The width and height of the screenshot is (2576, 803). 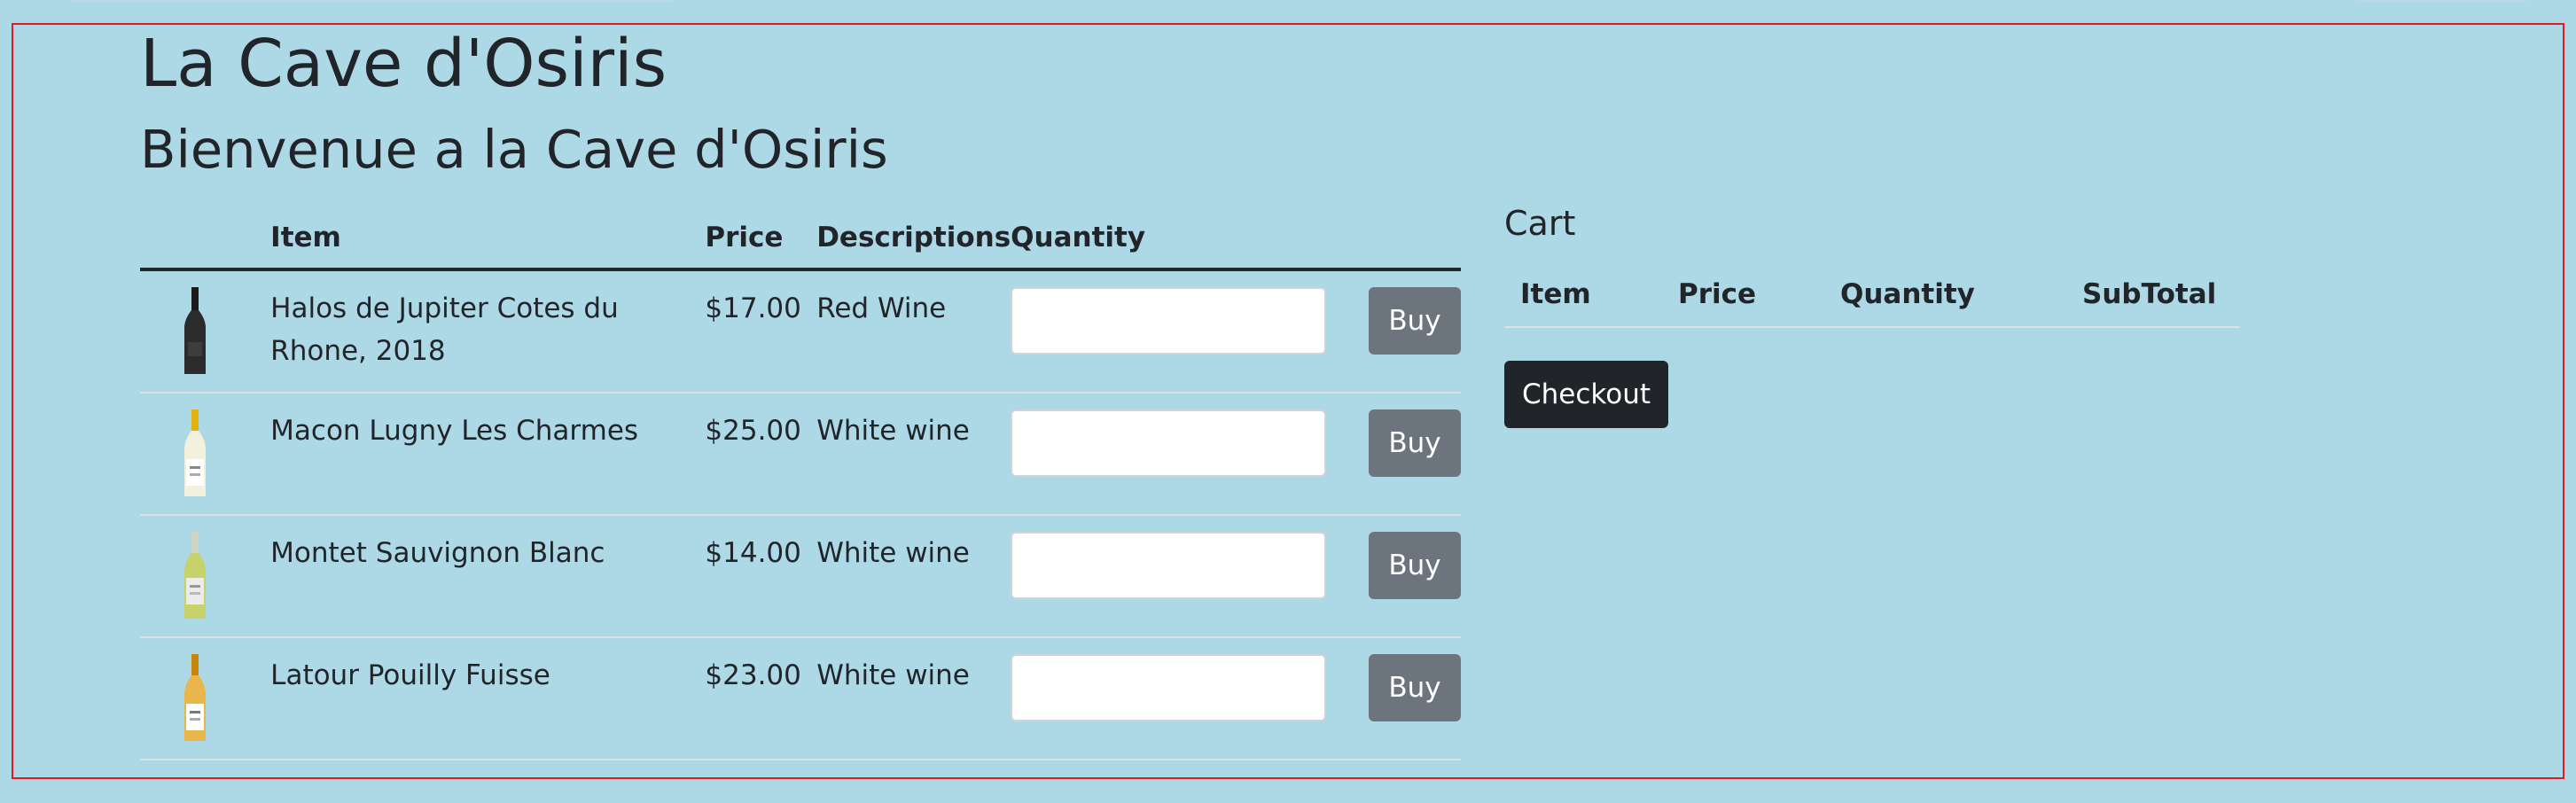 What do you see at coordinates (488, 576) in the screenshot?
I see `product-name: Montet Sauvignon Blanc` at bounding box center [488, 576].